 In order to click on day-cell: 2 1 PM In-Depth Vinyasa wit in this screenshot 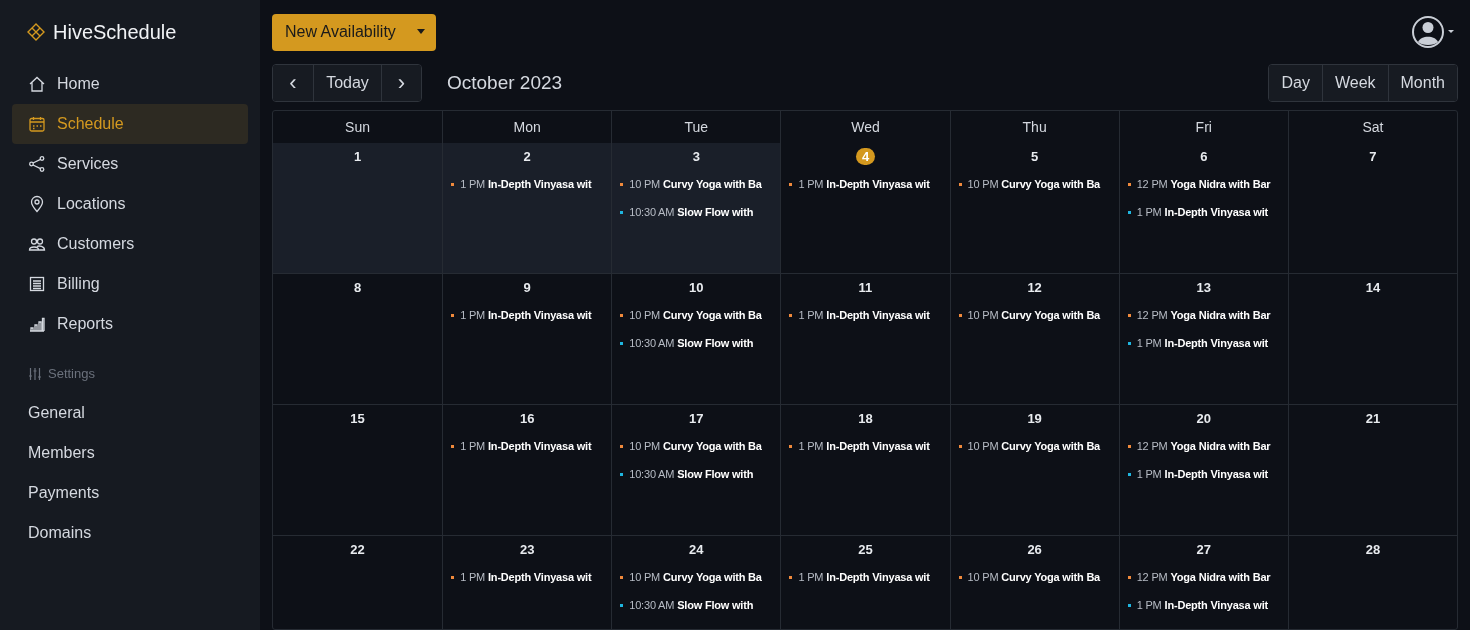, I will do `click(527, 208)`.